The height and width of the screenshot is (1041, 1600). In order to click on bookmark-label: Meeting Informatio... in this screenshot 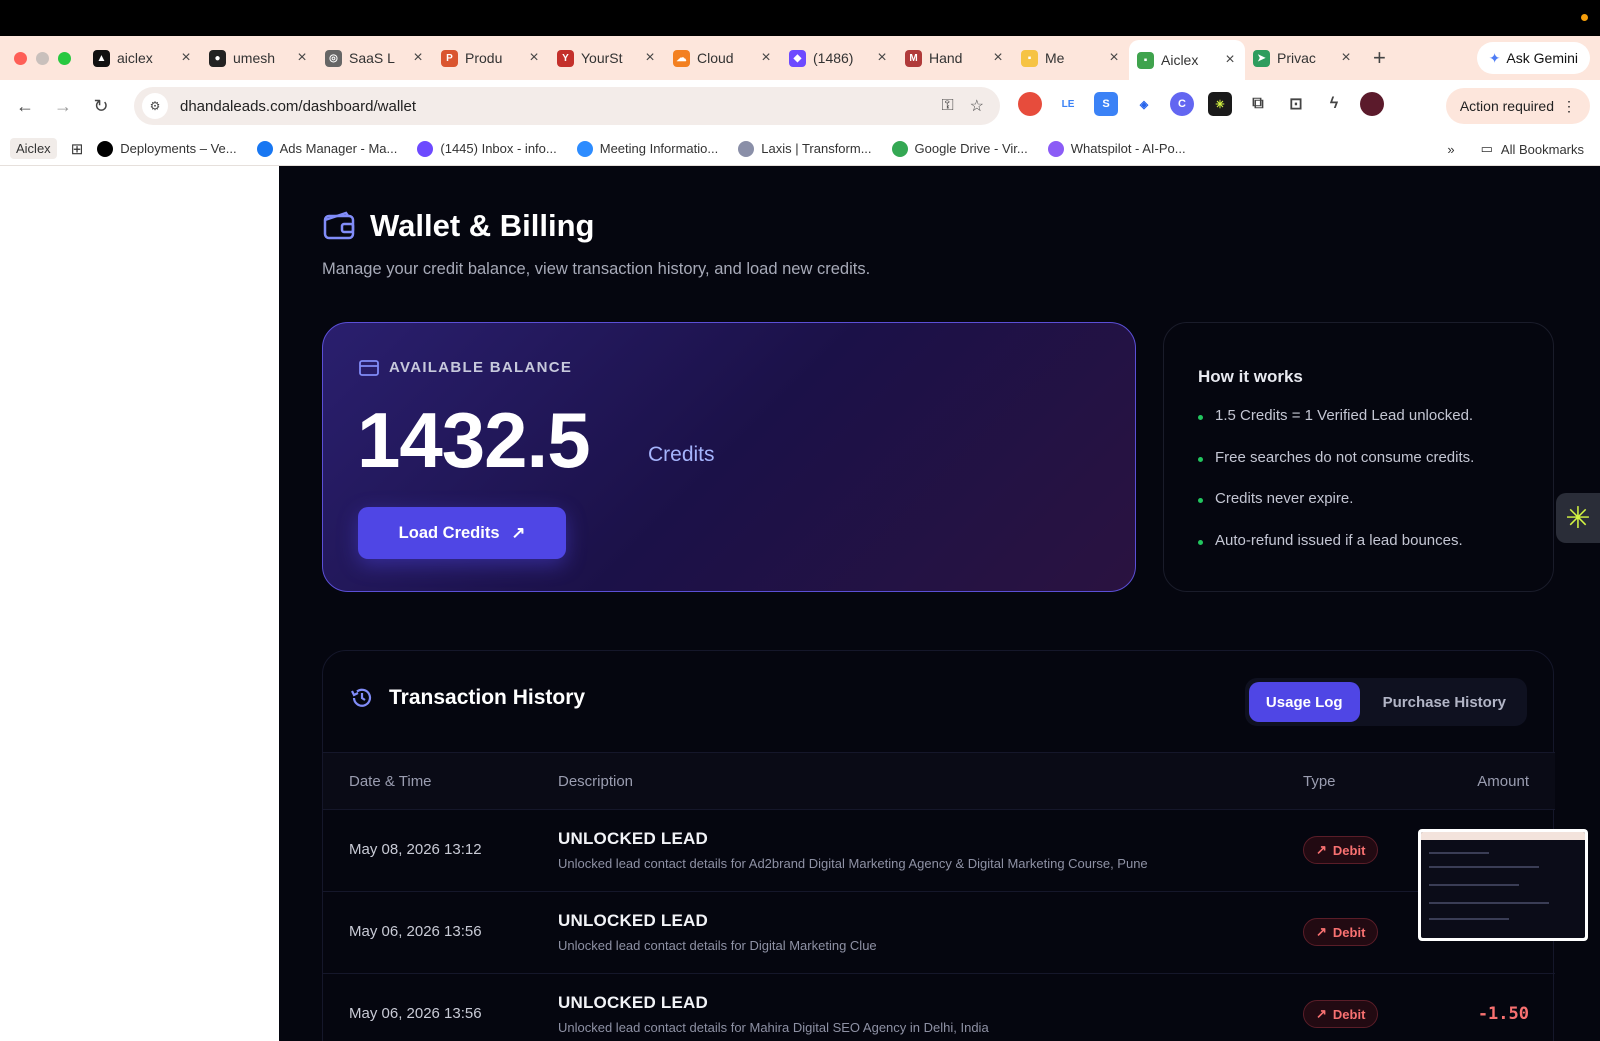, I will do `click(659, 148)`.